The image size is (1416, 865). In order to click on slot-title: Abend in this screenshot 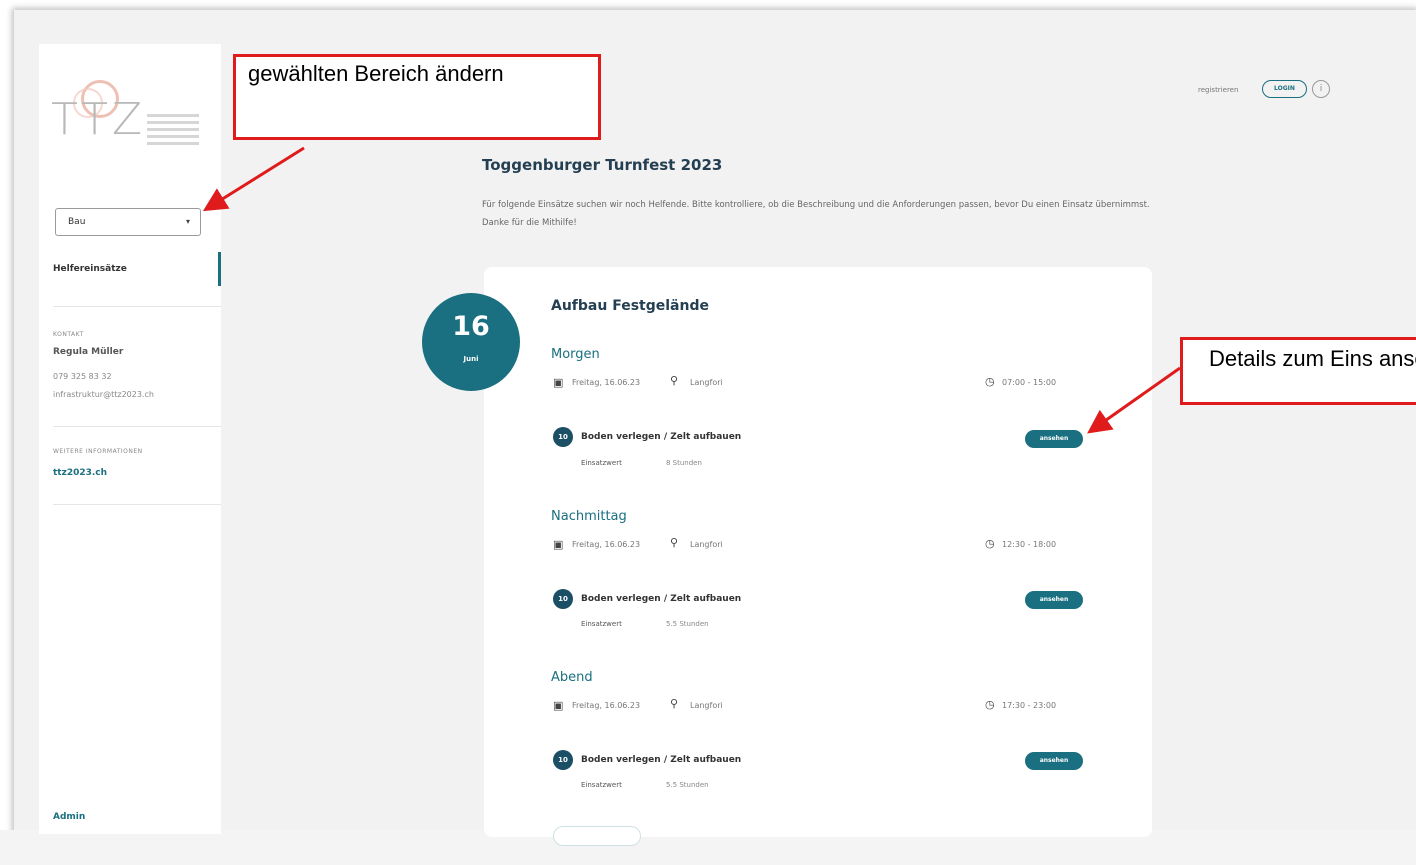, I will do `click(572, 677)`.